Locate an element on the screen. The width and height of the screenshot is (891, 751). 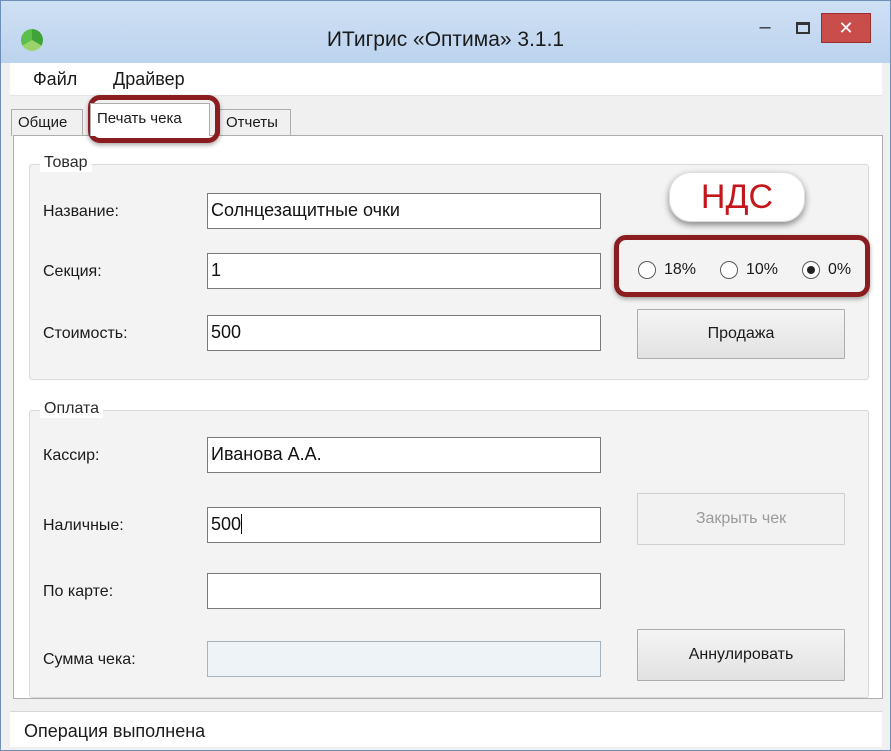
menu-driver: Драйвер is located at coordinates (149, 79).